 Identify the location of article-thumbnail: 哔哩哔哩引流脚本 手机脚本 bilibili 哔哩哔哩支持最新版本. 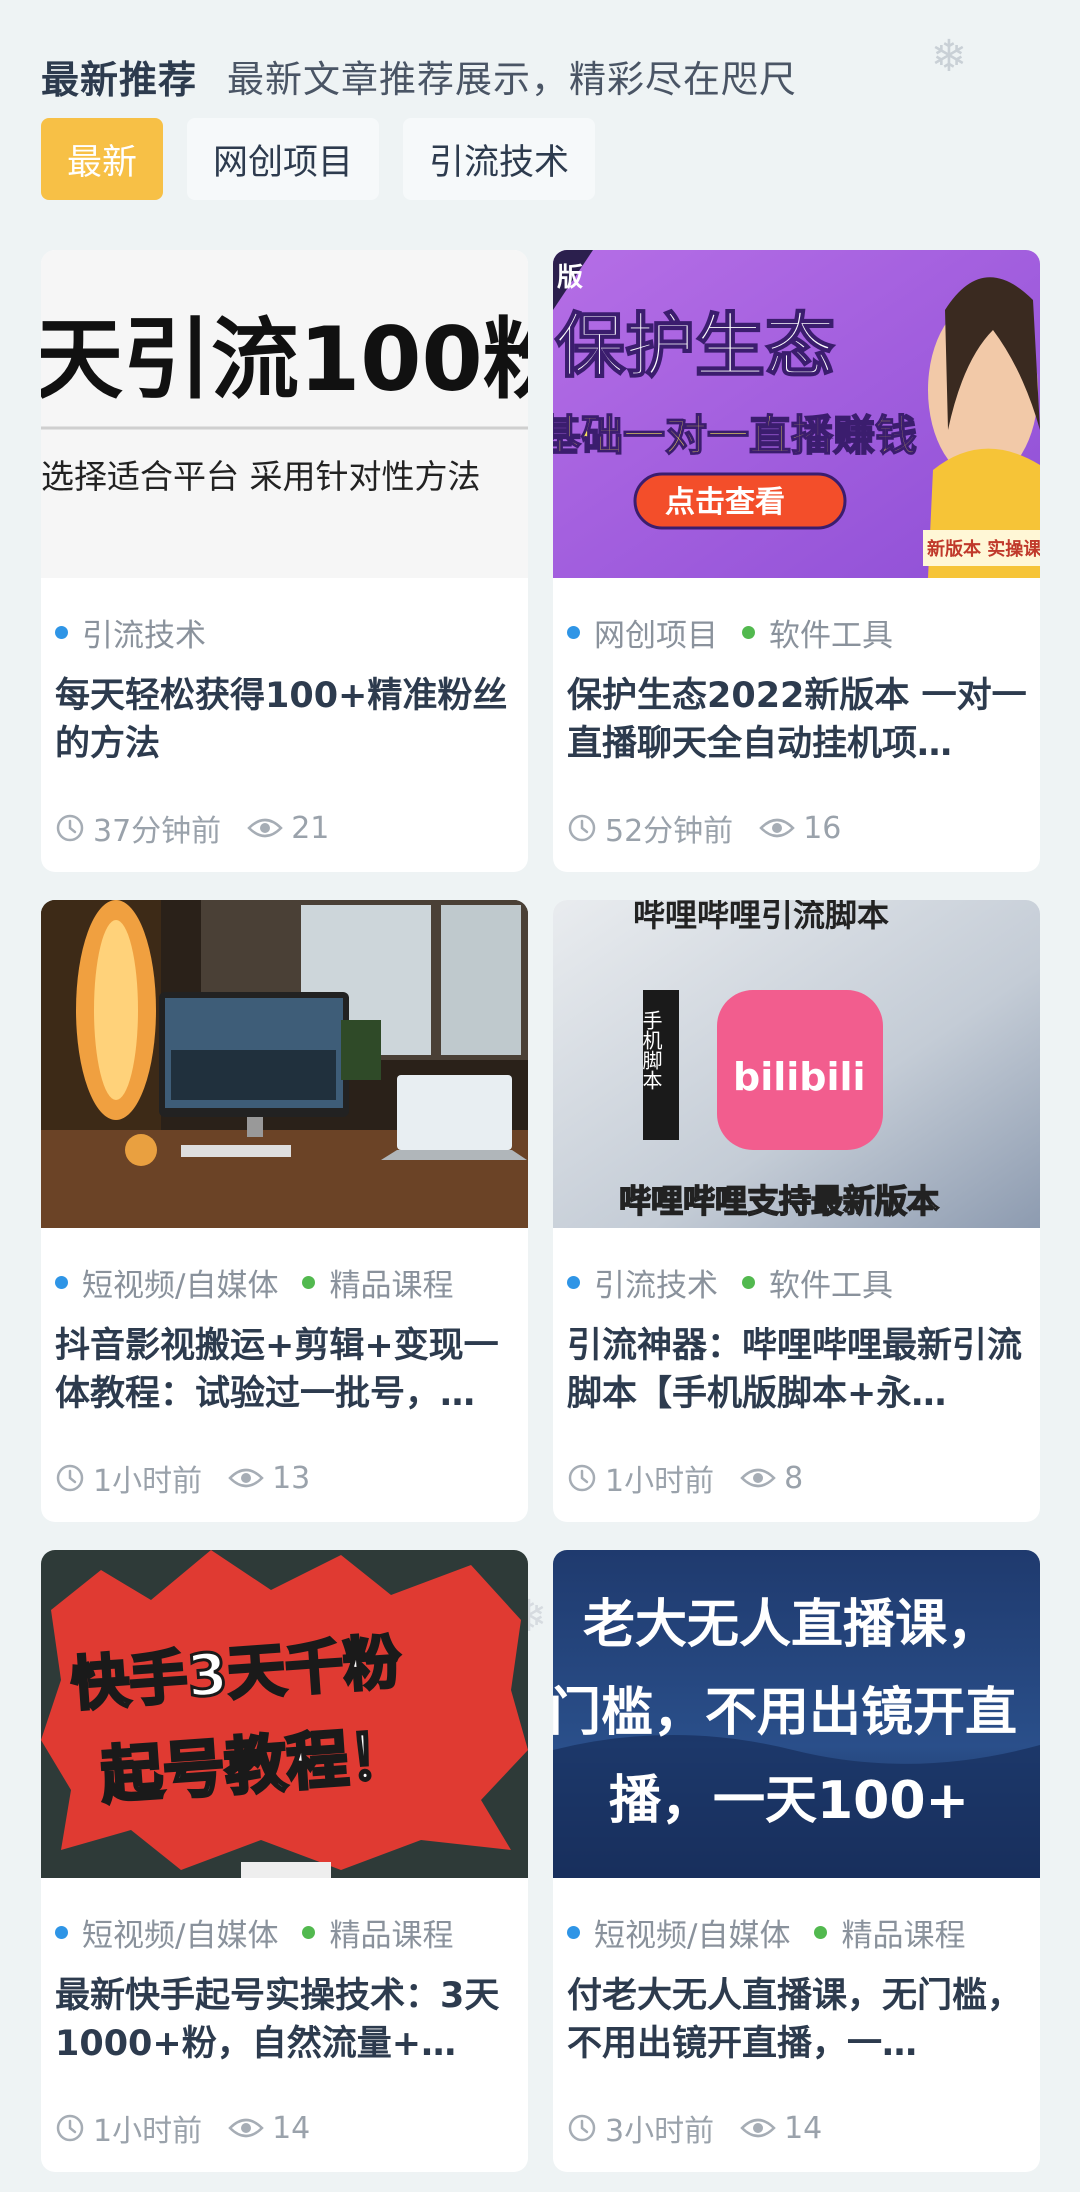
(796, 1064).